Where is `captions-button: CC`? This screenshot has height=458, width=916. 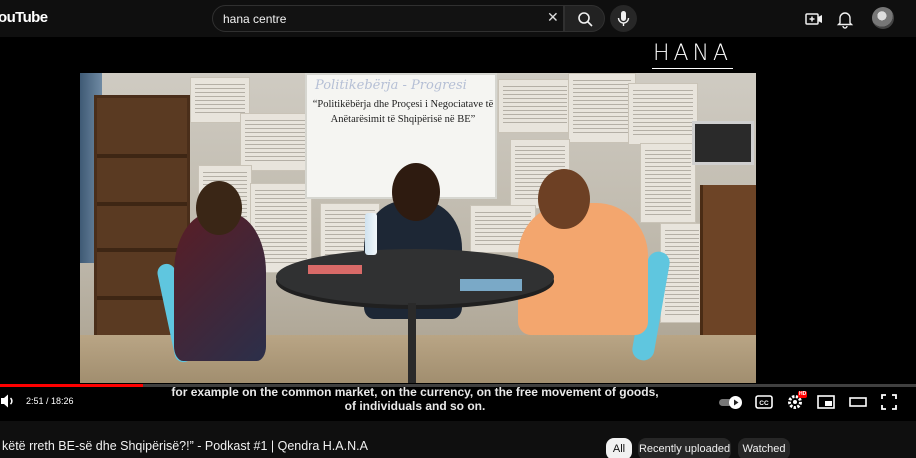
captions-button: CC is located at coordinates (764, 402).